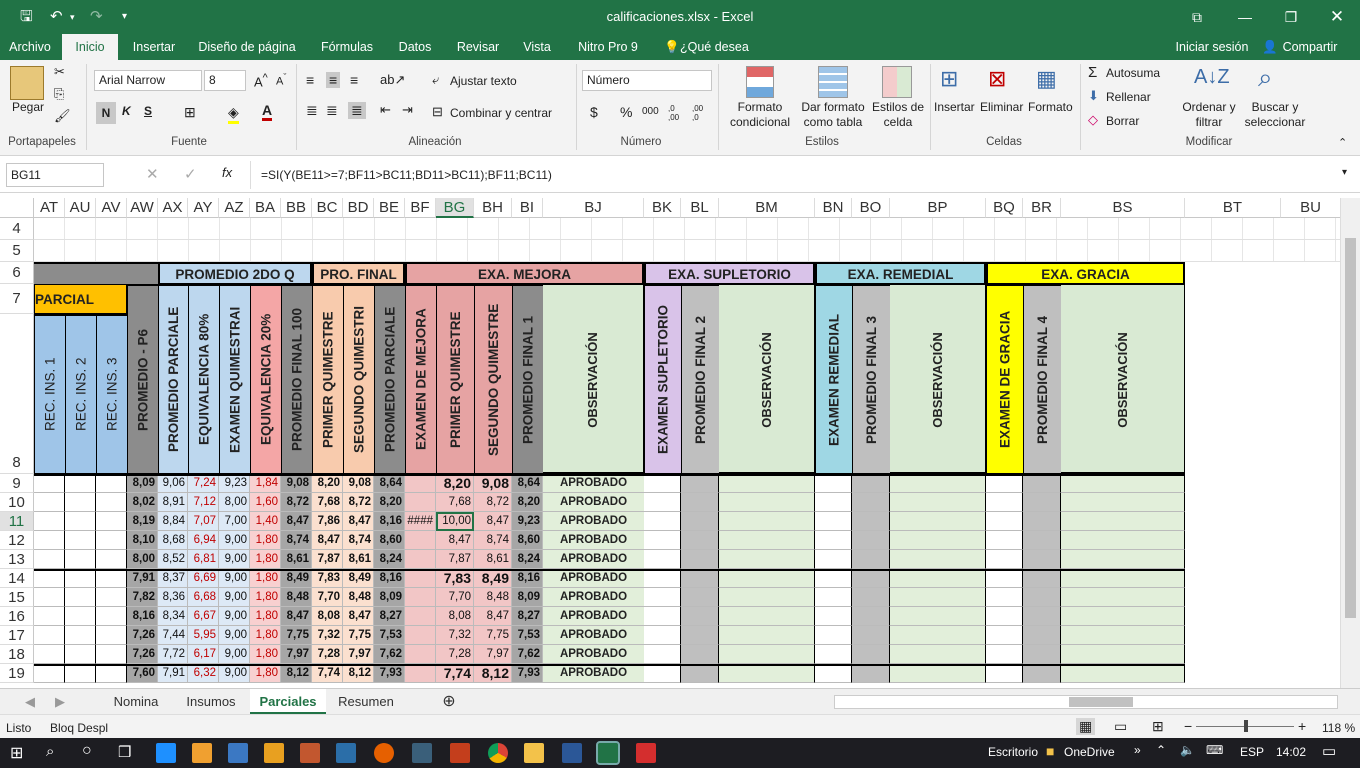  What do you see at coordinates (203, 673) in the screenshot?
I see `cell-ay: 6,32` at bounding box center [203, 673].